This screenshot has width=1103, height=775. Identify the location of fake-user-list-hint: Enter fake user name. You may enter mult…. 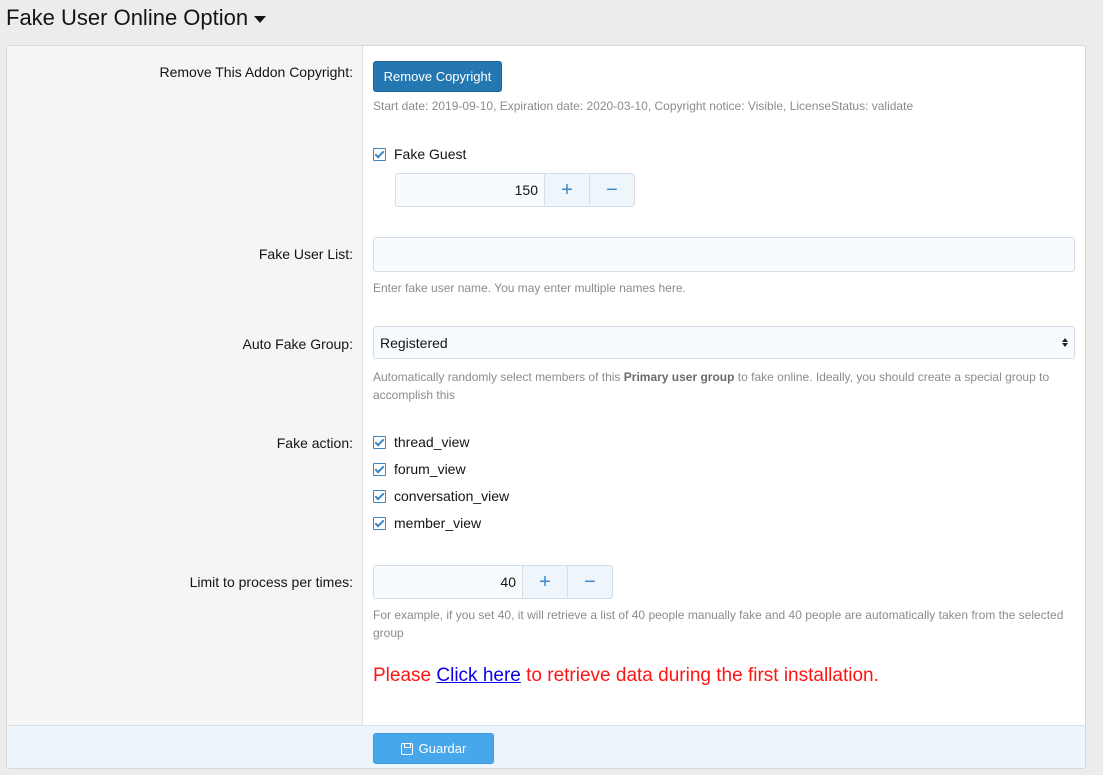
(529, 288).